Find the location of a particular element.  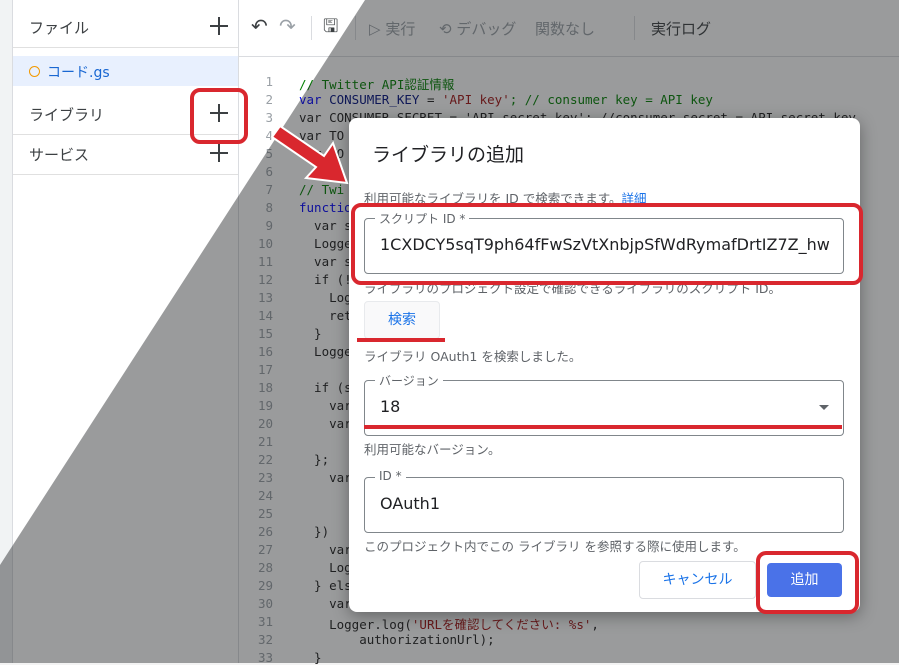

search-result-text: ライブラリ OAuth1 を検索しました。 is located at coordinates (473, 356).